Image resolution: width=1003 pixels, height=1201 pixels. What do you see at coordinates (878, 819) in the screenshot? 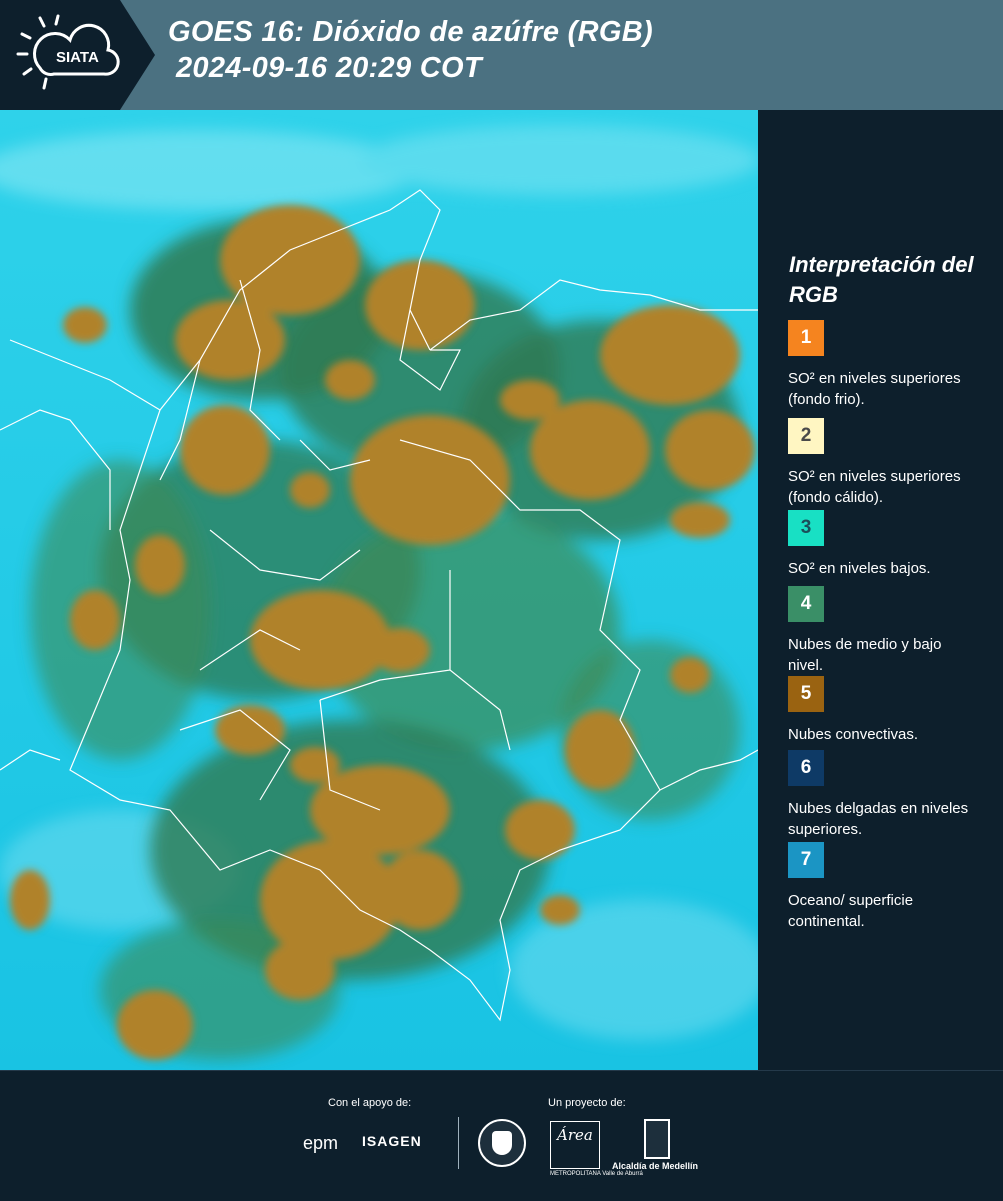
I see `legend-label-6: Nubes delgadas en niveles superiores.` at bounding box center [878, 819].